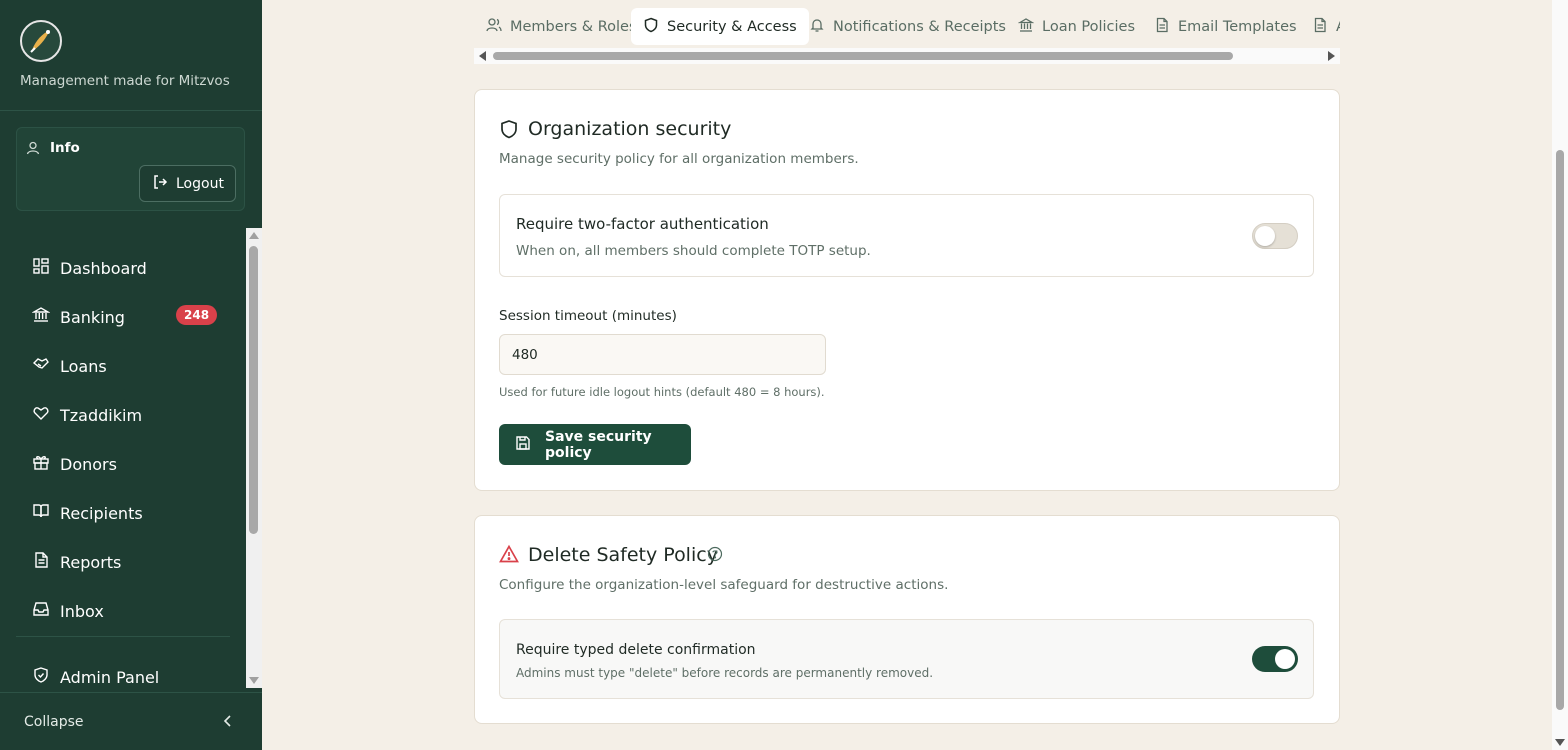 The image size is (1568, 750). Describe the element at coordinates (131, 110) in the screenshot. I see `sidebar-divider` at that location.